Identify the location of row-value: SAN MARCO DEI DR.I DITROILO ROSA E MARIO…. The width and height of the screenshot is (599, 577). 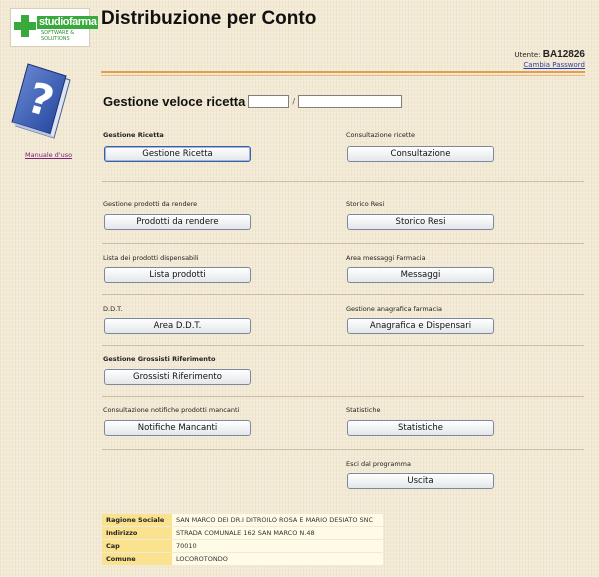
(277, 520).